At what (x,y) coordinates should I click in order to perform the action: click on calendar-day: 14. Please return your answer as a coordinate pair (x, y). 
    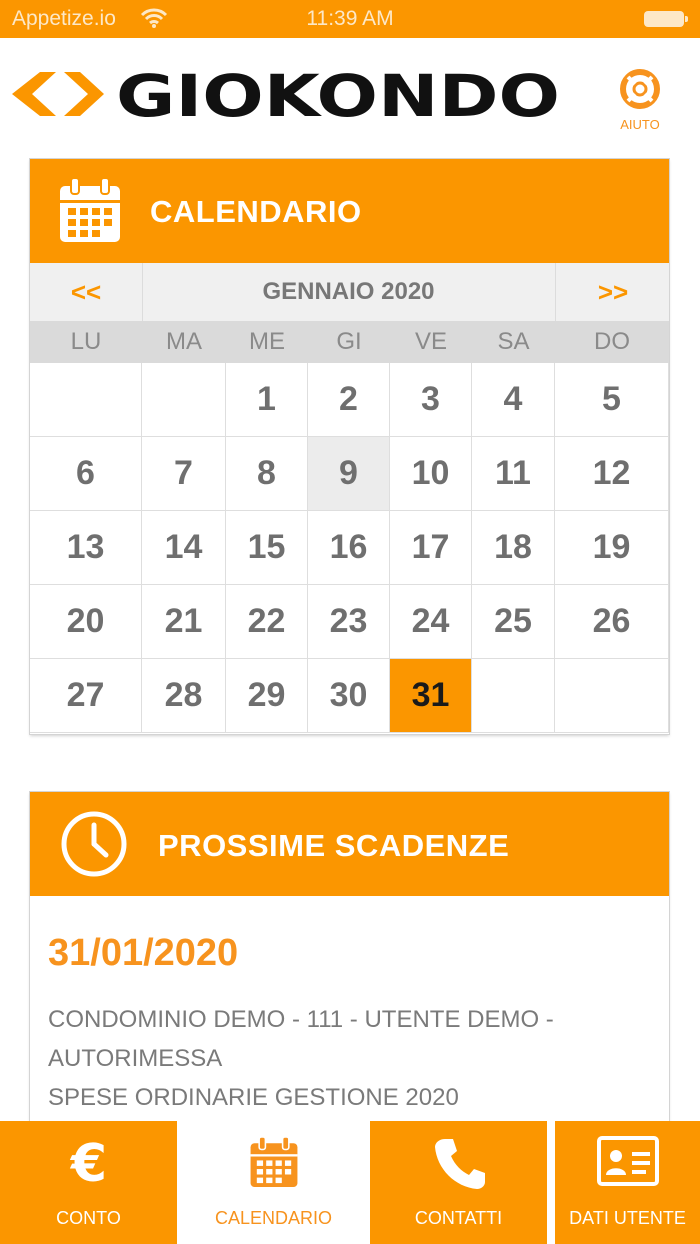
    Looking at the image, I should click on (184, 548).